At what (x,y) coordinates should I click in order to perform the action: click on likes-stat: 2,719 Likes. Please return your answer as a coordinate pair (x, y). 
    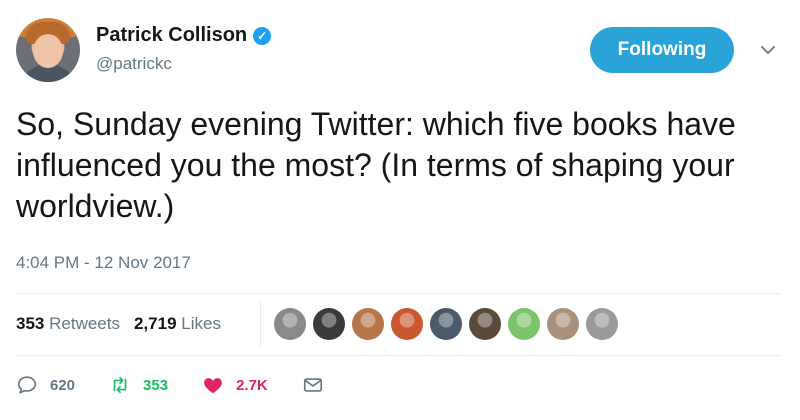
    Looking at the image, I should click on (177, 324).